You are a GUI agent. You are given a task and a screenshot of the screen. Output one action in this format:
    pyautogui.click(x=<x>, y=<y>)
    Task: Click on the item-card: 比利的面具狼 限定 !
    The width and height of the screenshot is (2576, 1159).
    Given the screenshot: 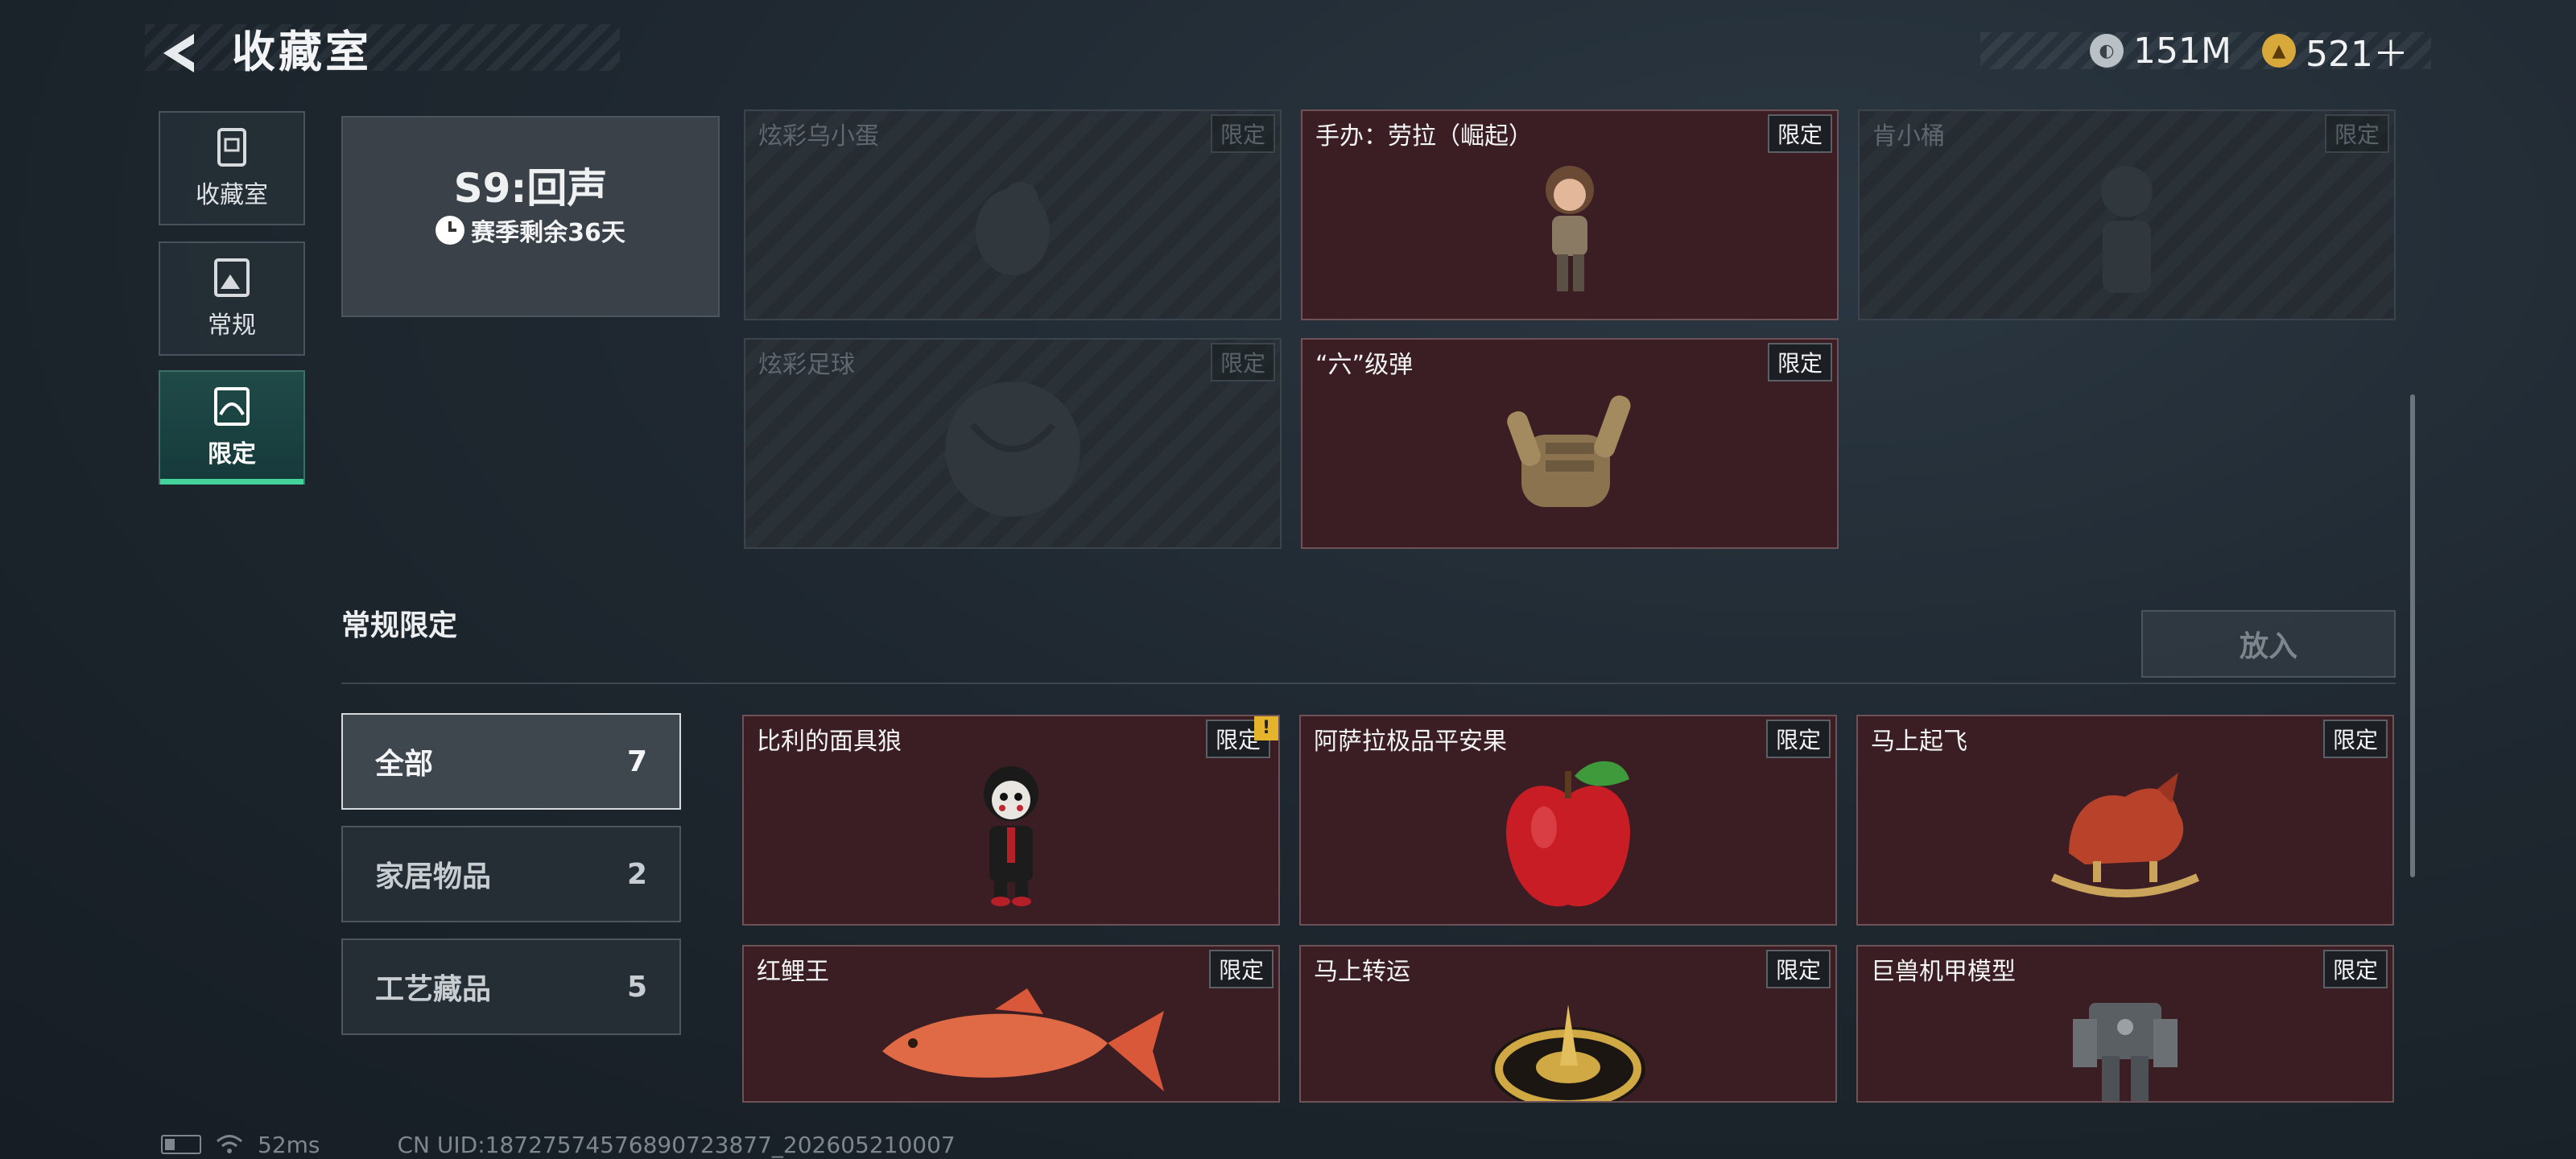 What is the action you would take?
    pyautogui.click(x=1011, y=820)
    